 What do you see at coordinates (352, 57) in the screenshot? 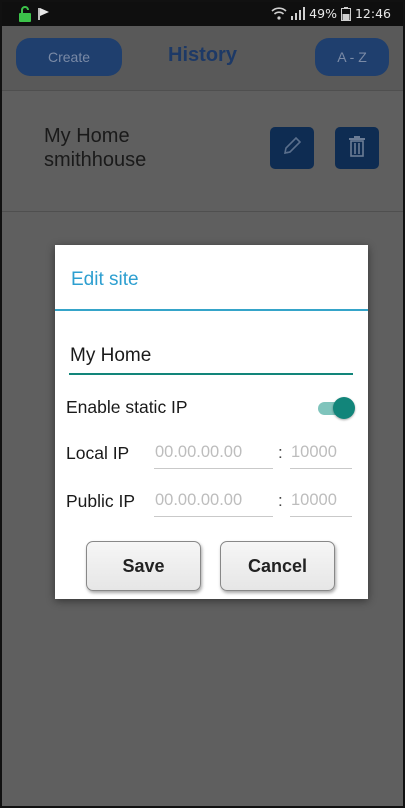
I see `sort-az-button: A - Z` at bounding box center [352, 57].